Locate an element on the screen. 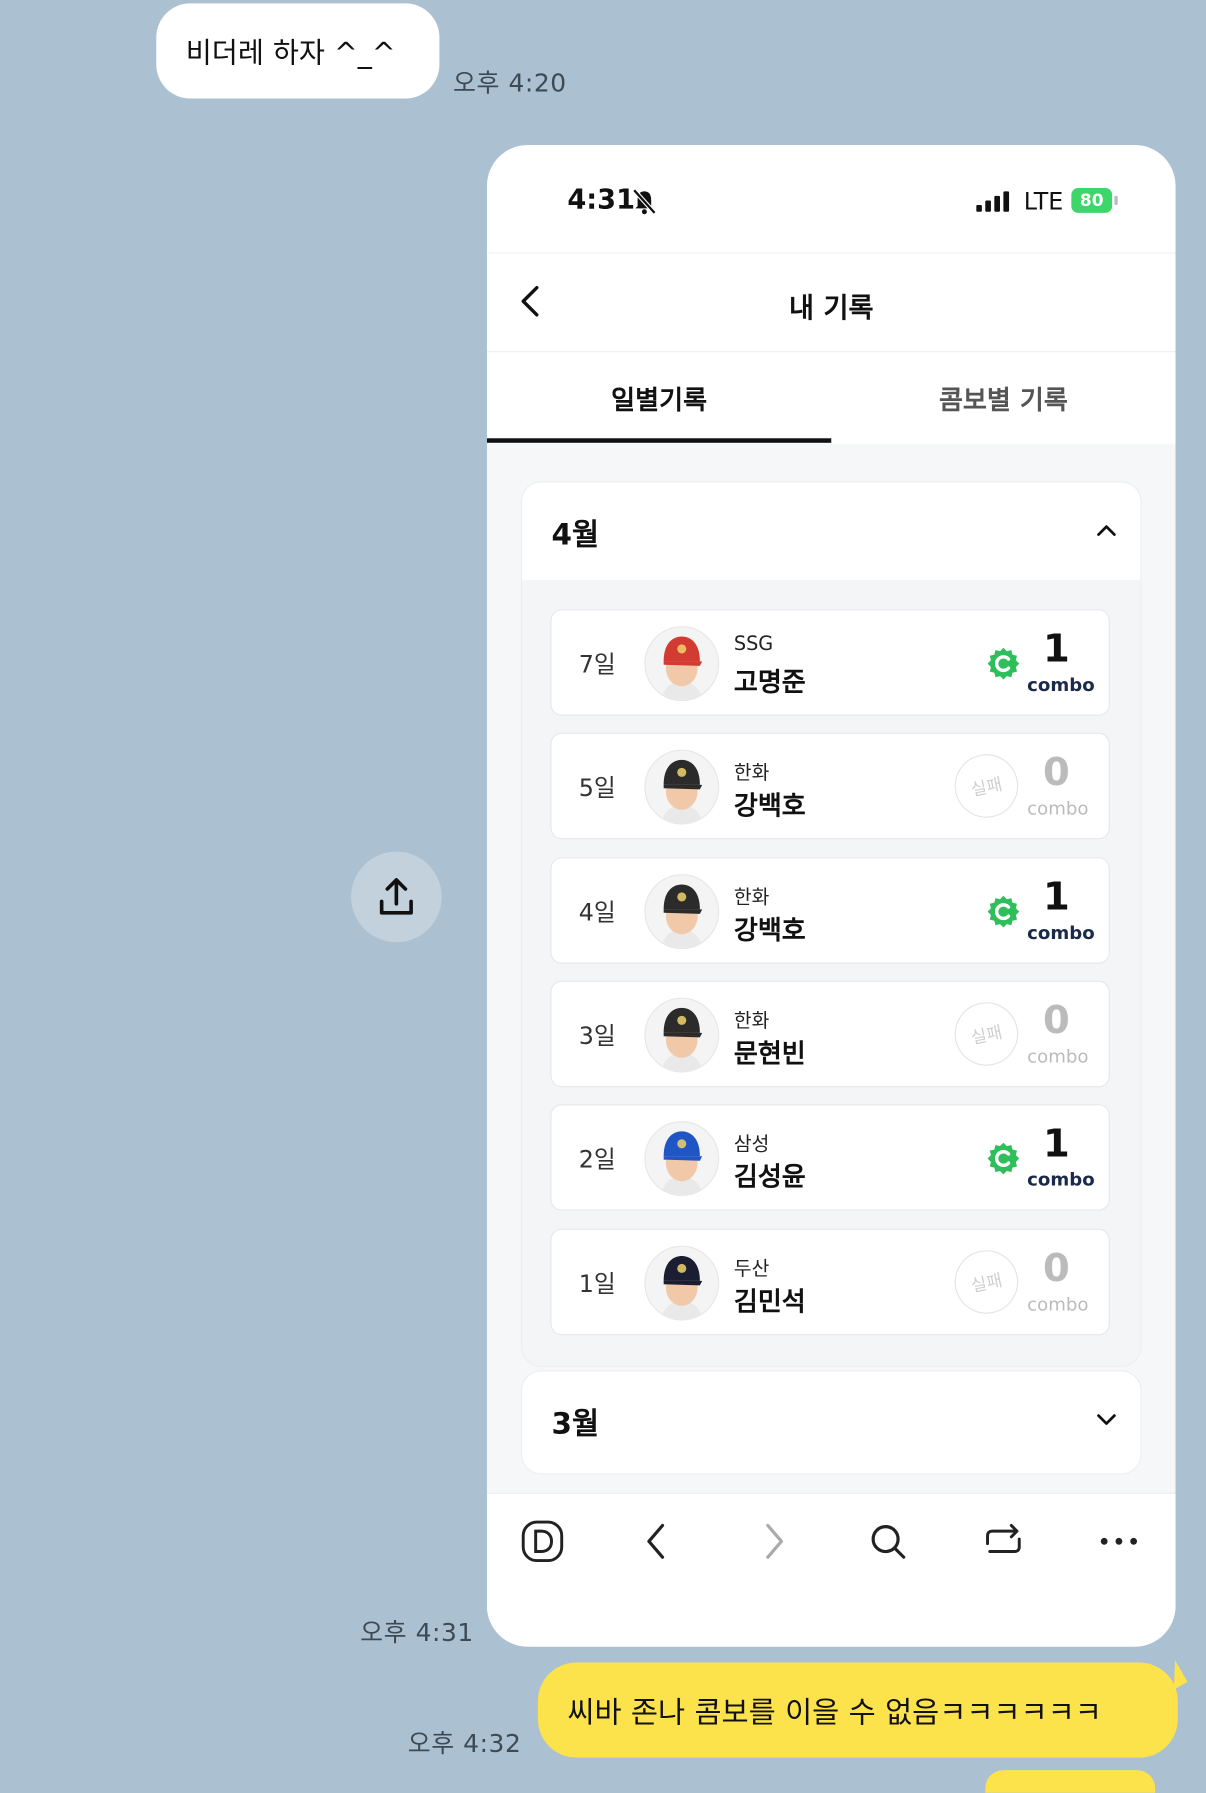  record-row: 4일 한화강백호 1 combo is located at coordinates (830, 910).